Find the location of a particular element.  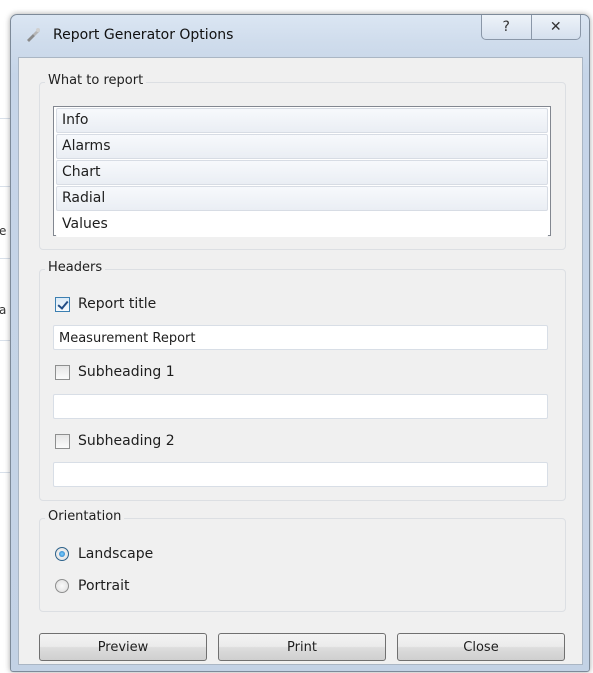

report-title-label: Report title is located at coordinates (117, 304).